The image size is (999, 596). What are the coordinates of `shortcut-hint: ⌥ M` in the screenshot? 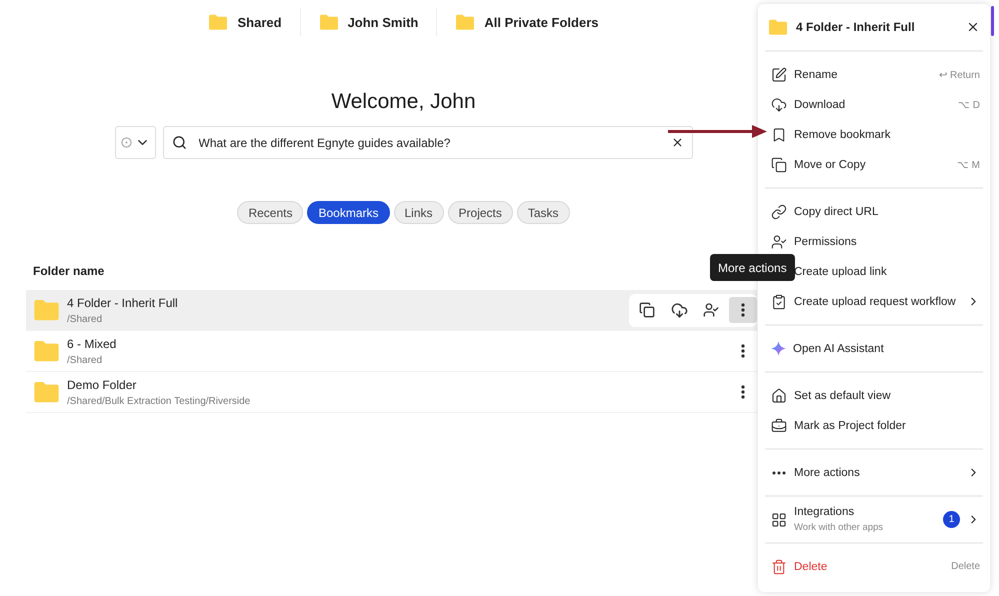 It's located at (968, 164).